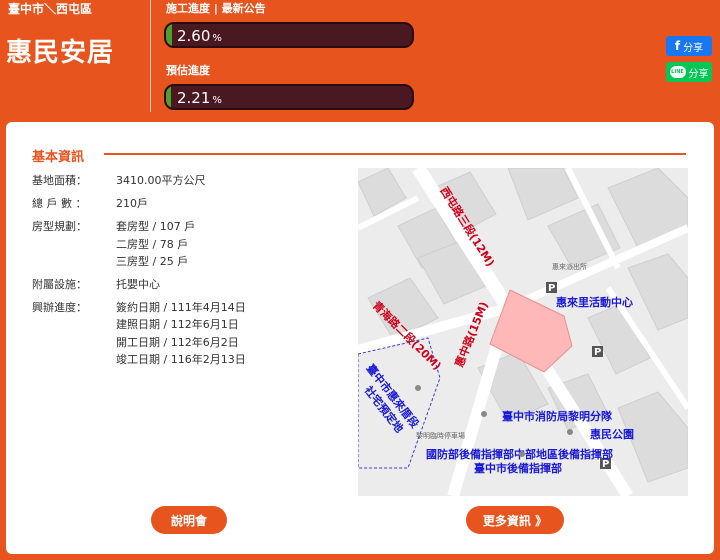 The width and height of the screenshot is (720, 560). Describe the element at coordinates (59, 226) in the screenshot. I see `room-label: 房型規劃：` at that location.